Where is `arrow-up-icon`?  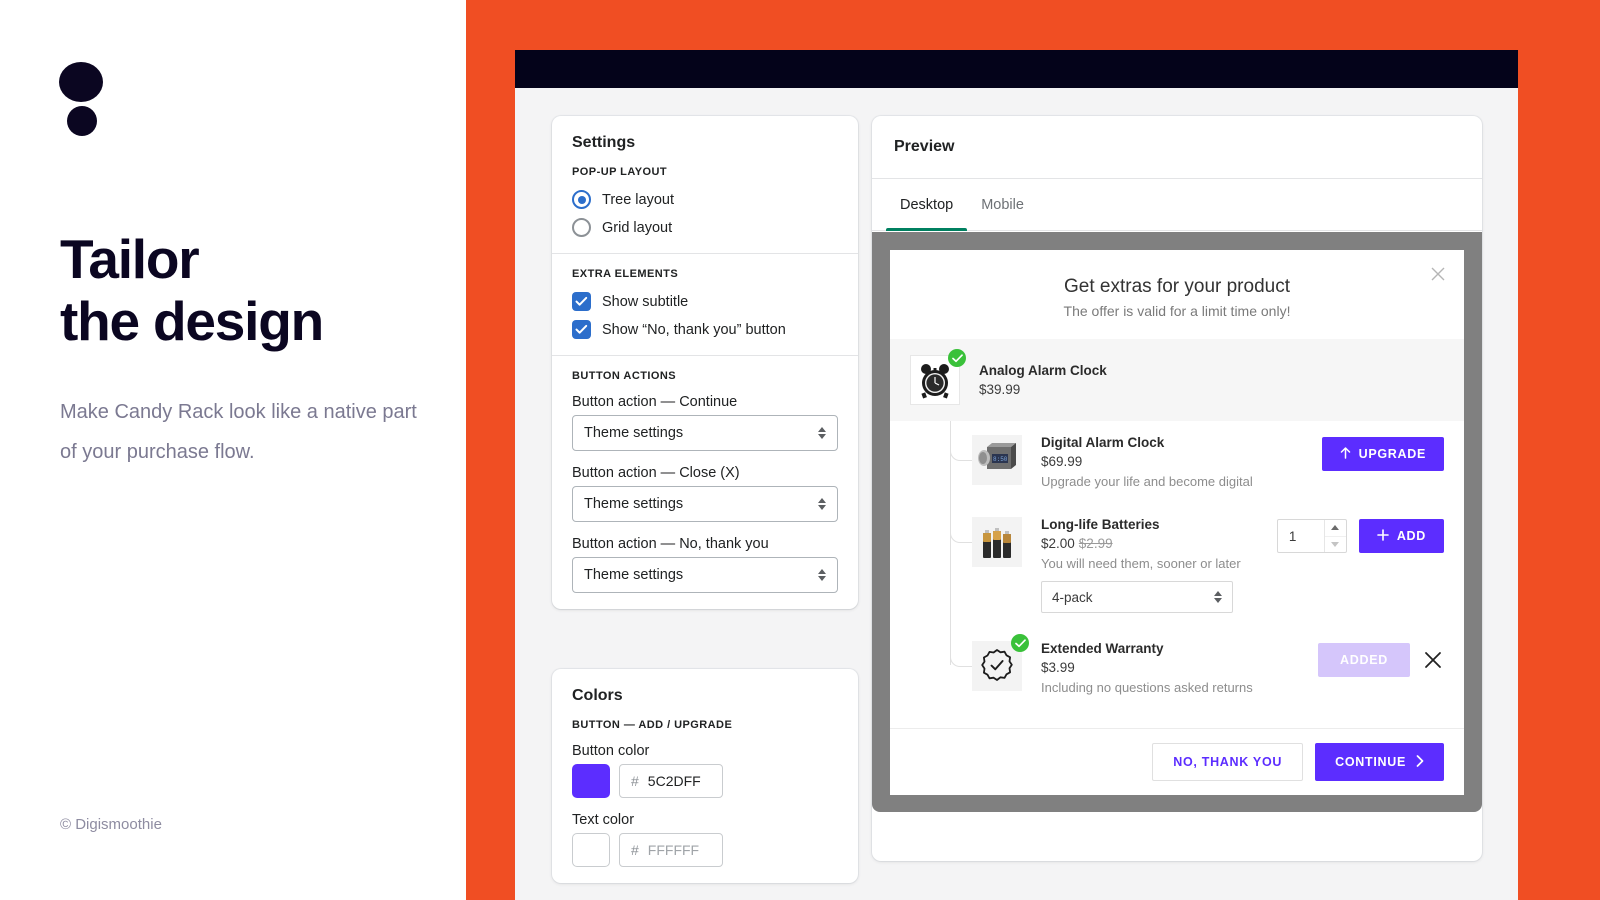 arrow-up-icon is located at coordinates (1345, 454).